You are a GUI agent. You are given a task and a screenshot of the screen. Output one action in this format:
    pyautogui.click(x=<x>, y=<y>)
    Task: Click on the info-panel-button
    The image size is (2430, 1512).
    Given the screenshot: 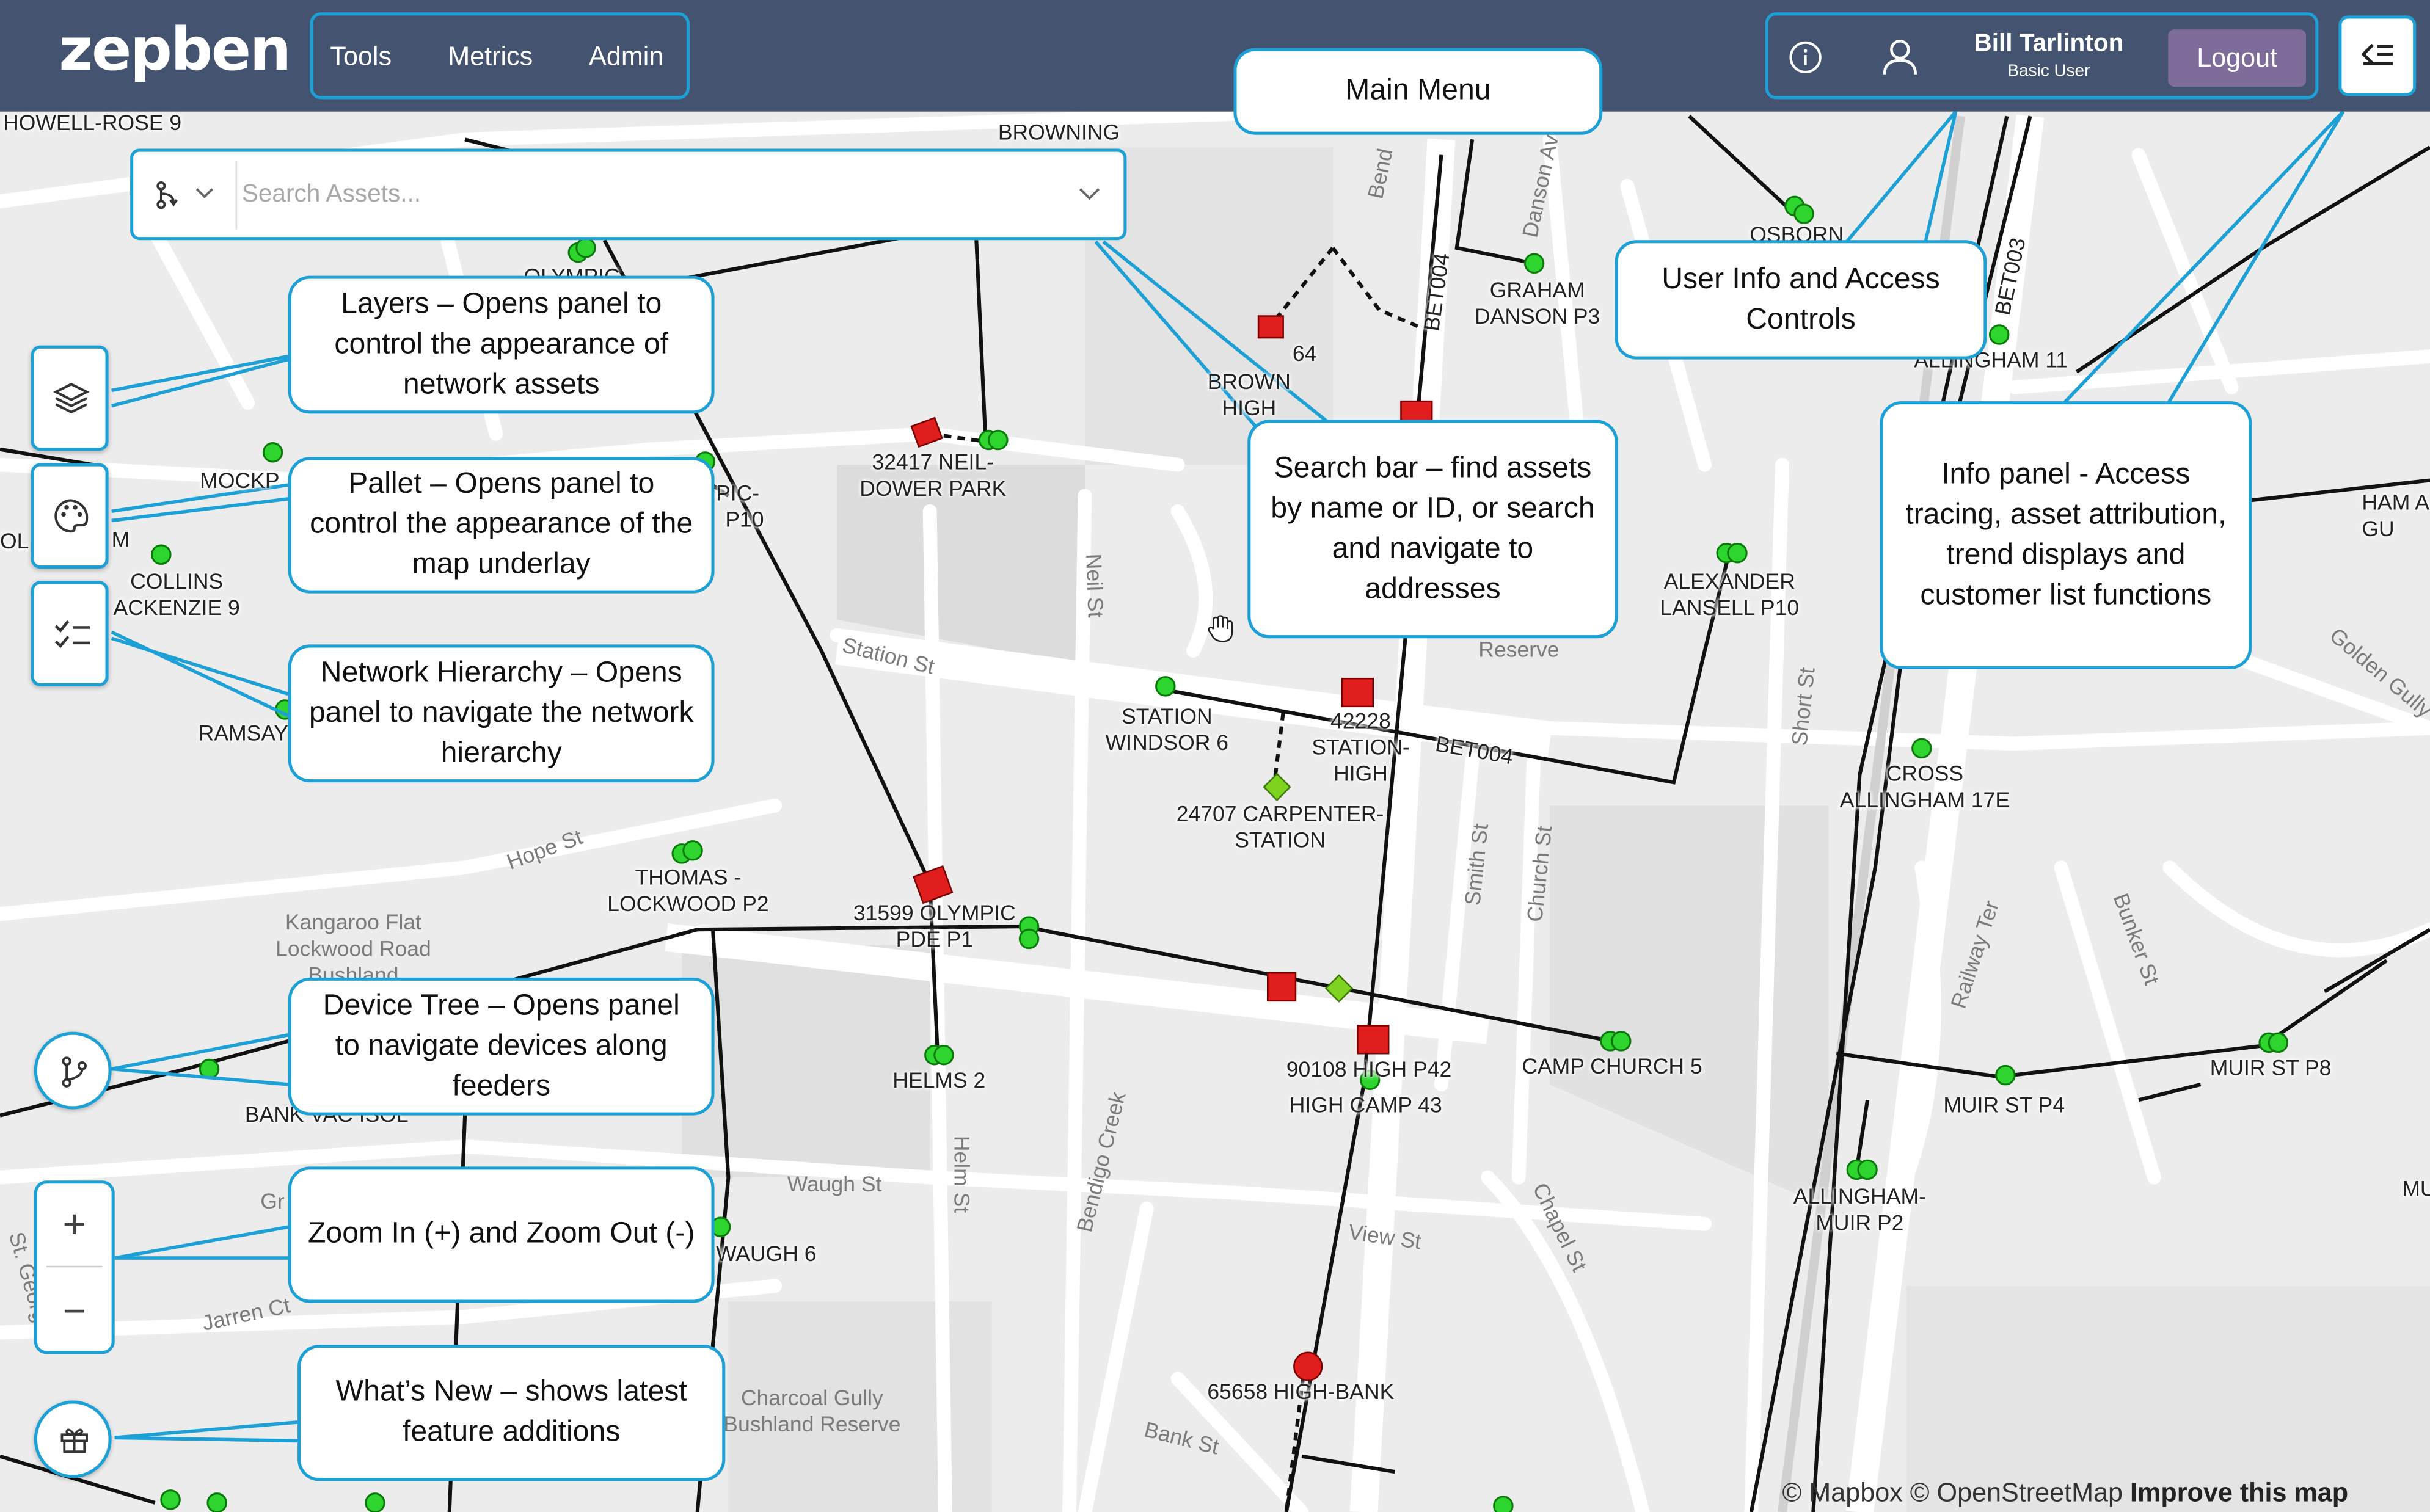 What is the action you would take?
    pyautogui.click(x=2378, y=56)
    